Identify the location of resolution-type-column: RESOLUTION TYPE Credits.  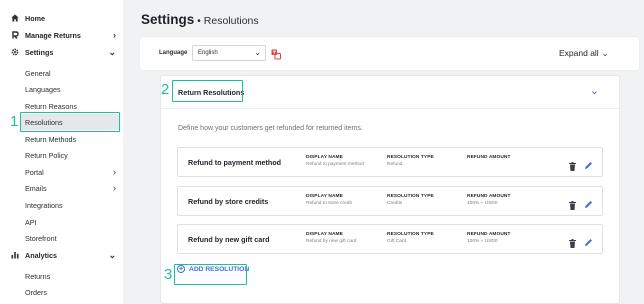
(410, 200).